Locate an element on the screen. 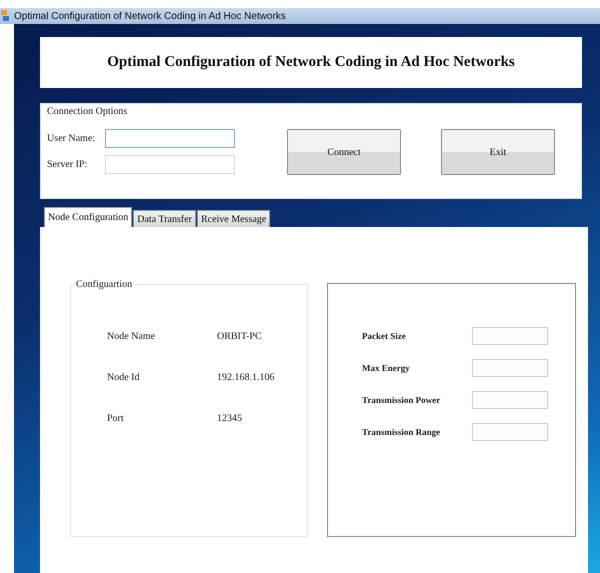 The image size is (600, 573). property-label: Port is located at coordinates (116, 418).